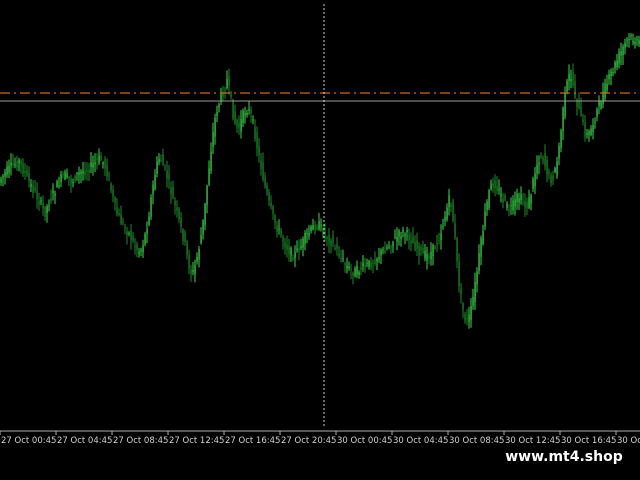 This screenshot has width=640, height=480. I want to click on time-tick-label-1: 27 Oct 04:45, so click(84, 441).